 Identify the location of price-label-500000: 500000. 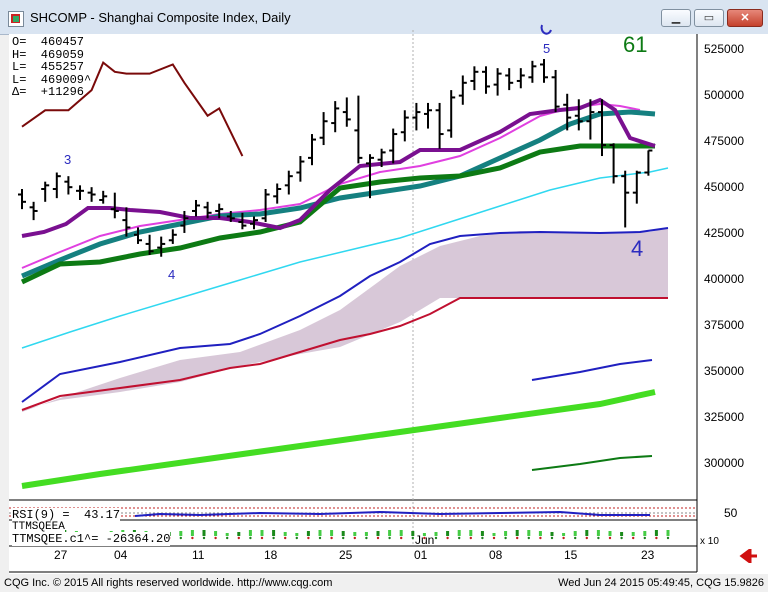
(724, 95).